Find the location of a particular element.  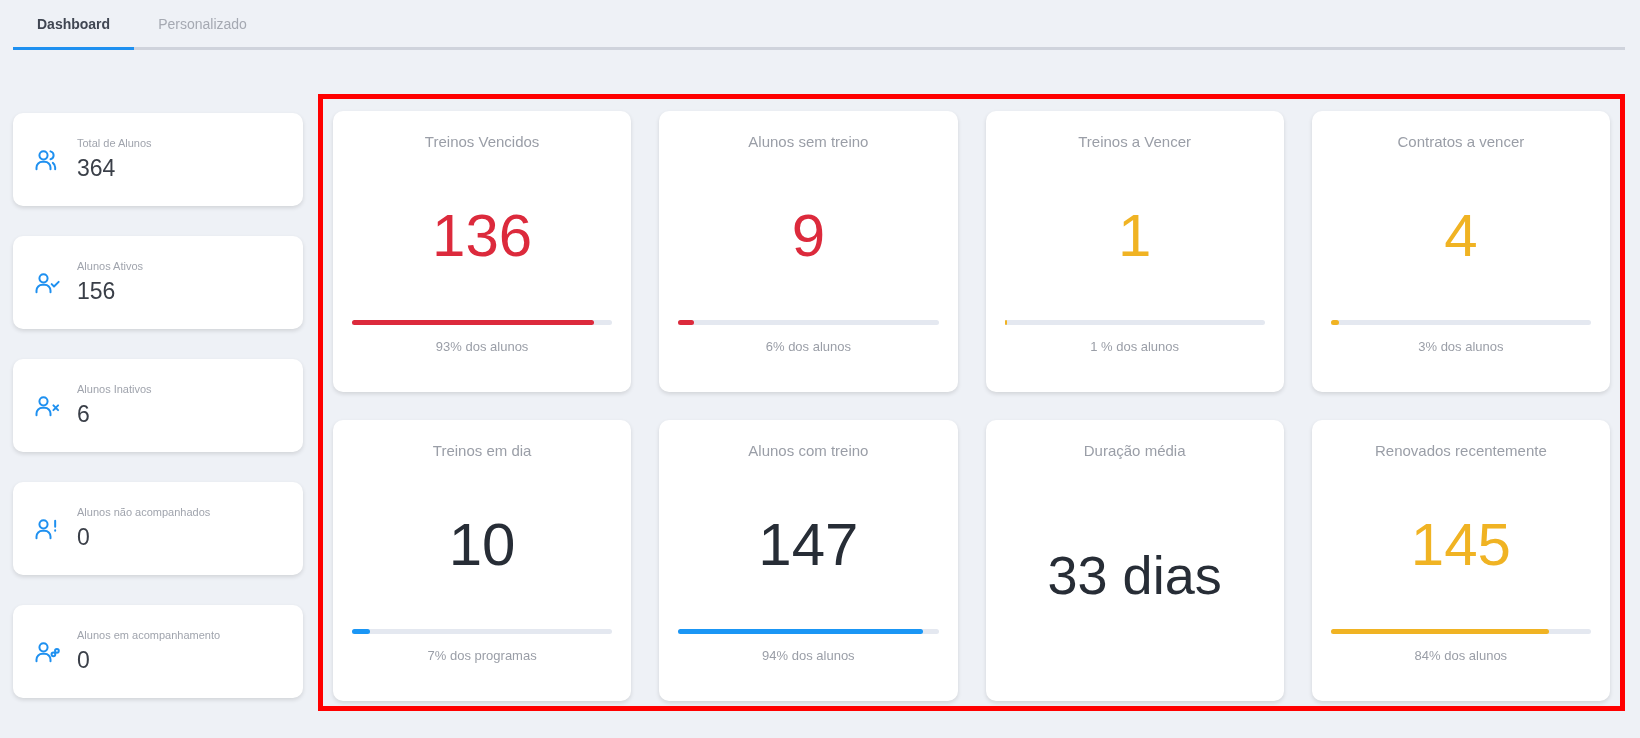

card-label: Alunos Inativos is located at coordinates (114, 389).